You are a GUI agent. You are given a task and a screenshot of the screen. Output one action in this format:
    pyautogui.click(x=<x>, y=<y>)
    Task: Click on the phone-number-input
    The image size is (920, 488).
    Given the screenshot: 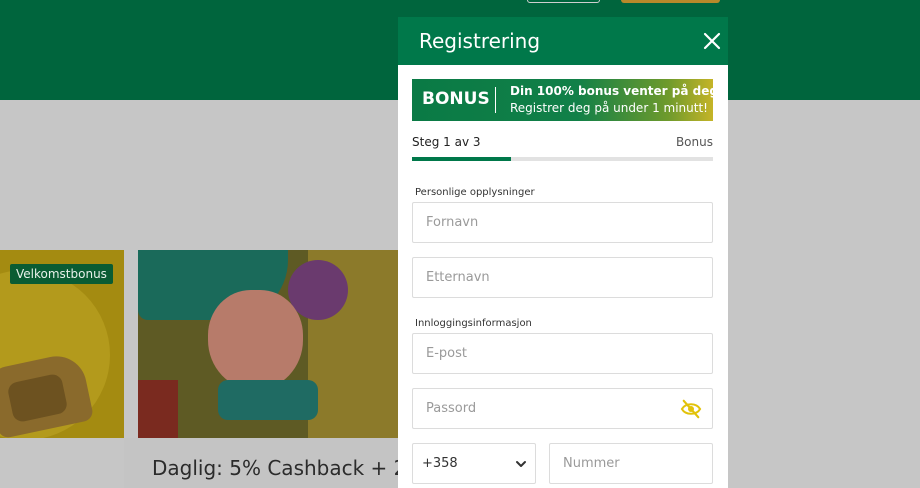 What is the action you would take?
    pyautogui.click(x=631, y=463)
    